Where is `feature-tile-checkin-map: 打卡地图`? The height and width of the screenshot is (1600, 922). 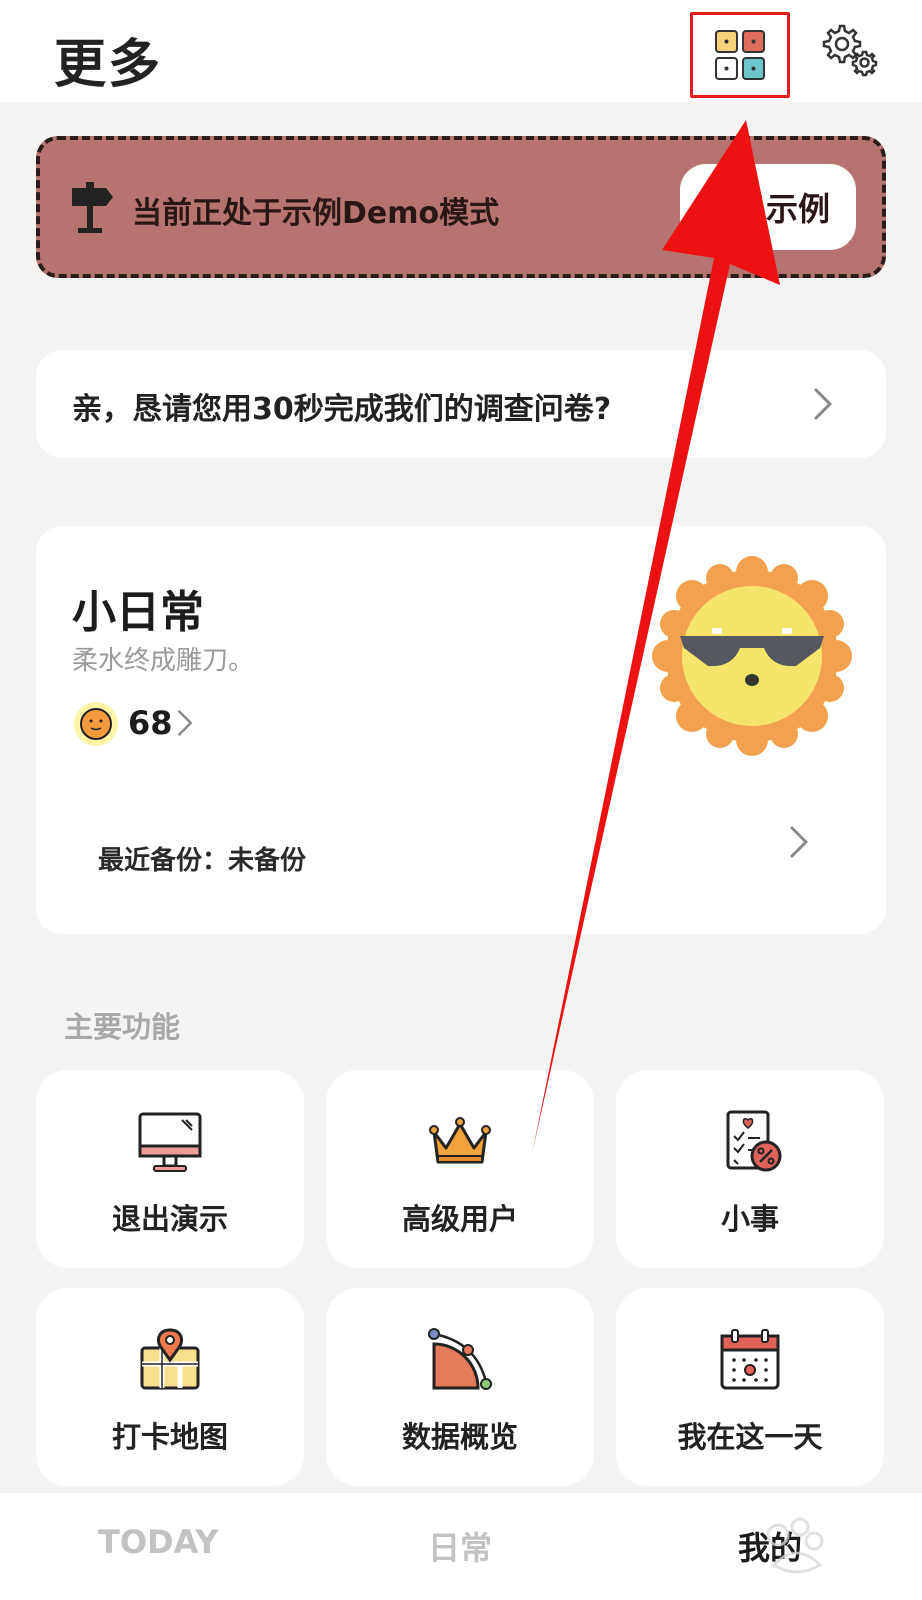
feature-tile-checkin-map: 打卡地图 is located at coordinates (170, 1387).